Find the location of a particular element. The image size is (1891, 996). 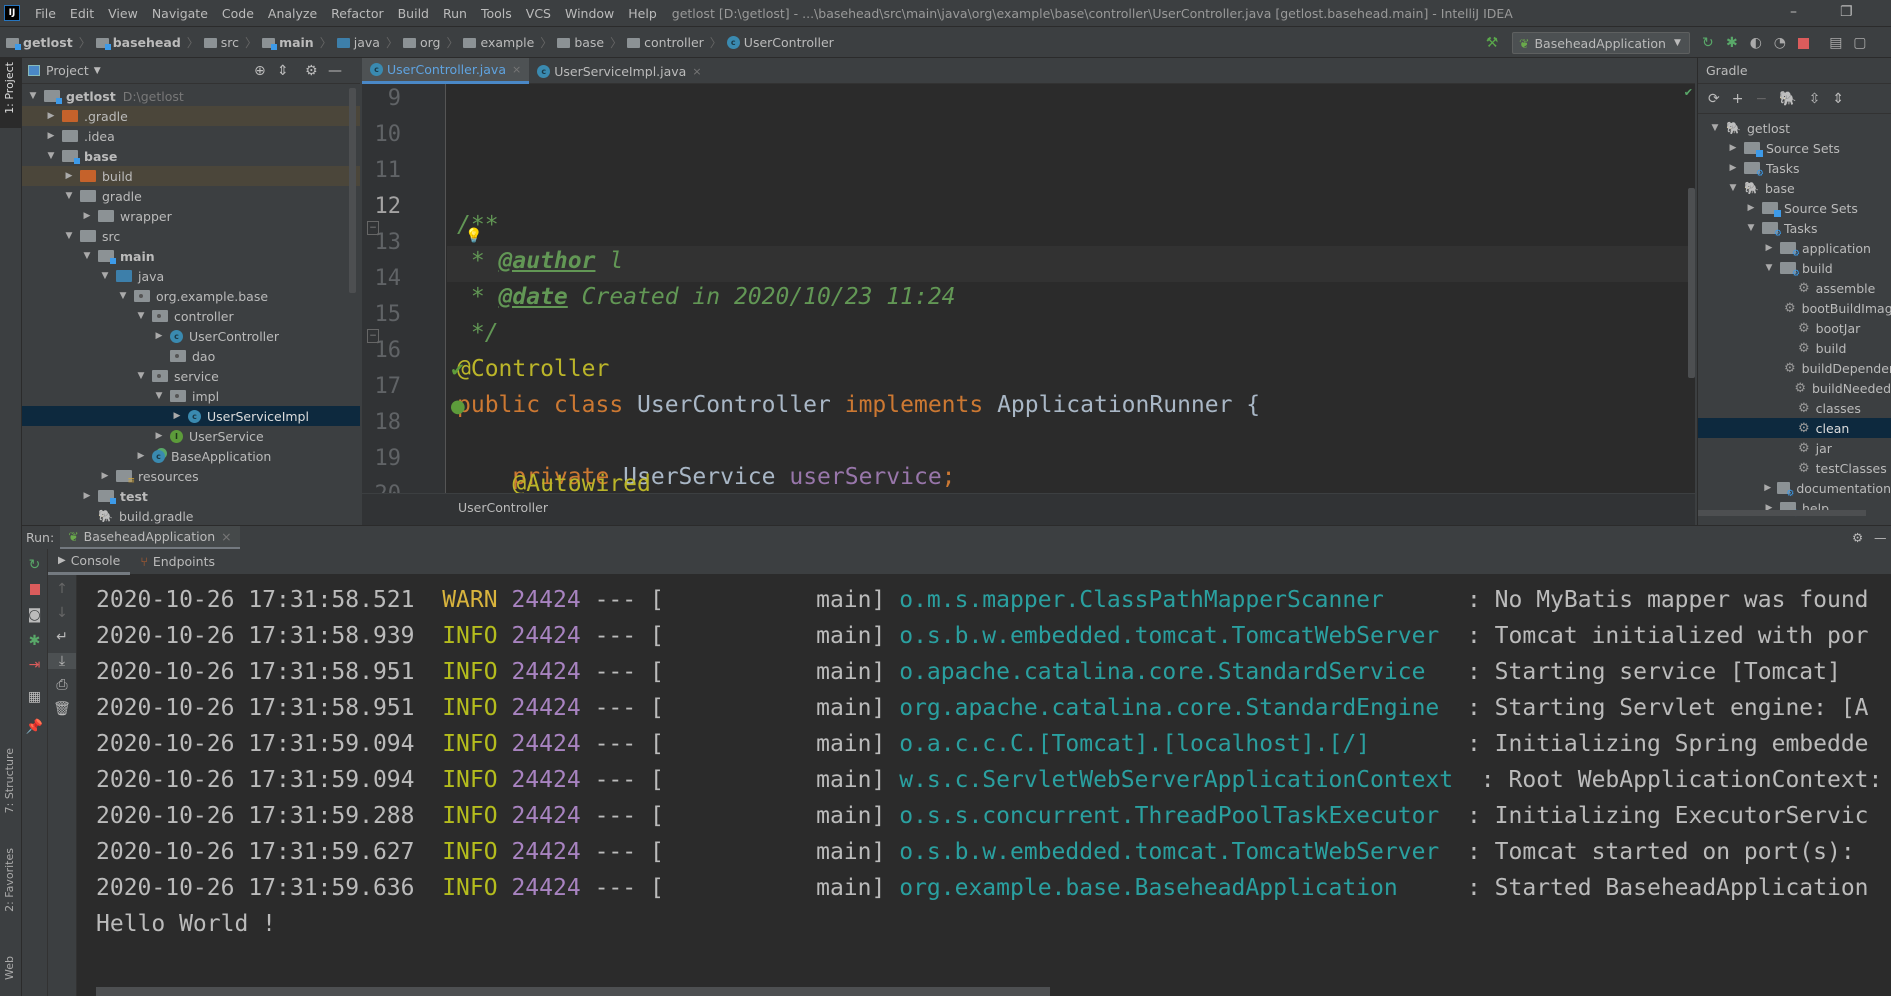

tree-item: ▼ controller is located at coordinates (191, 316).